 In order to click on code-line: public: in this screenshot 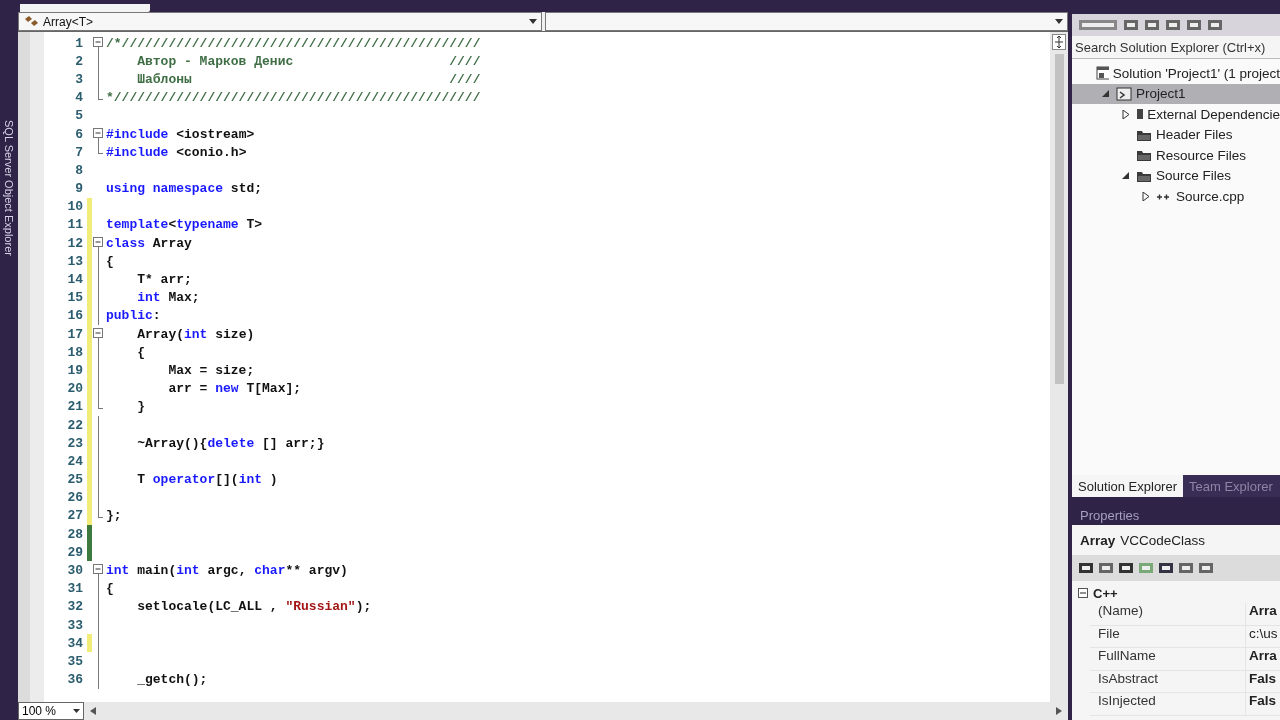, I will do `click(133, 316)`.